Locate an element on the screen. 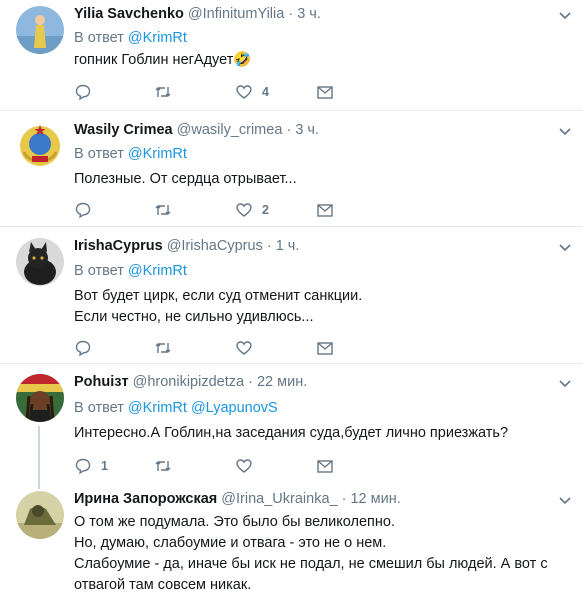 The image size is (583, 596). sphinx-avatar-icon is located at coordinates (40, 515).